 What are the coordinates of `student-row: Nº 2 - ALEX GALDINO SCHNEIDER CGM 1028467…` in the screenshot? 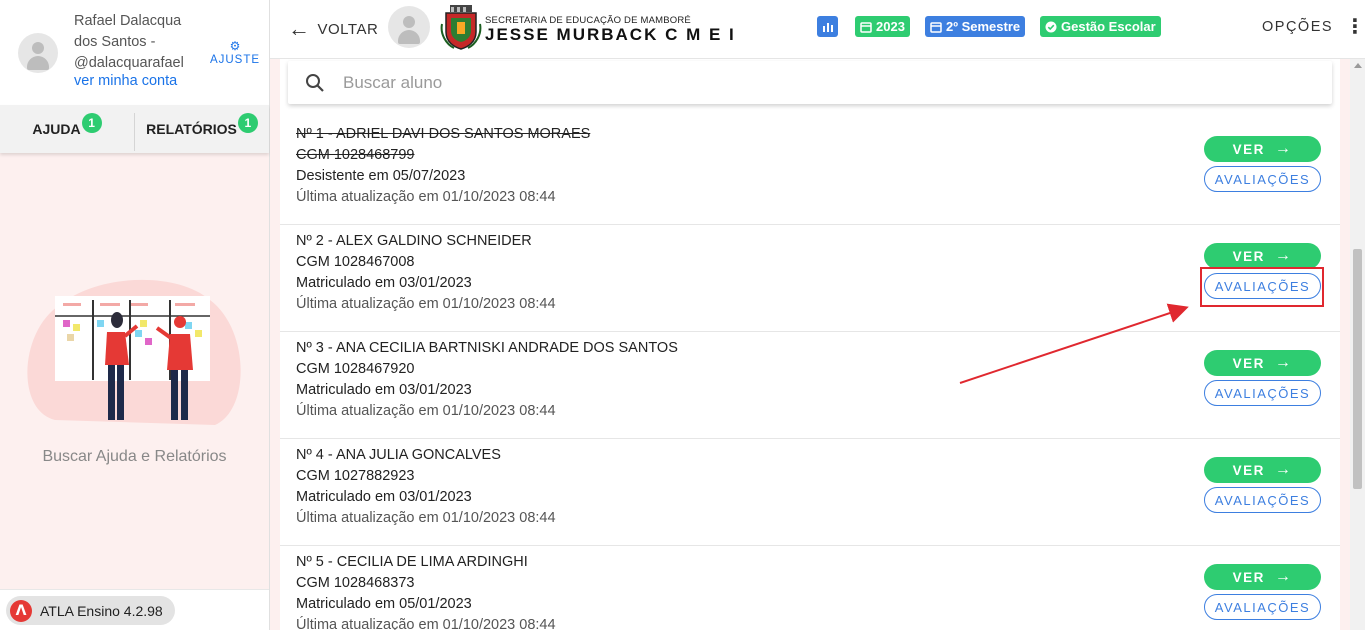 It's located at (810, 278).